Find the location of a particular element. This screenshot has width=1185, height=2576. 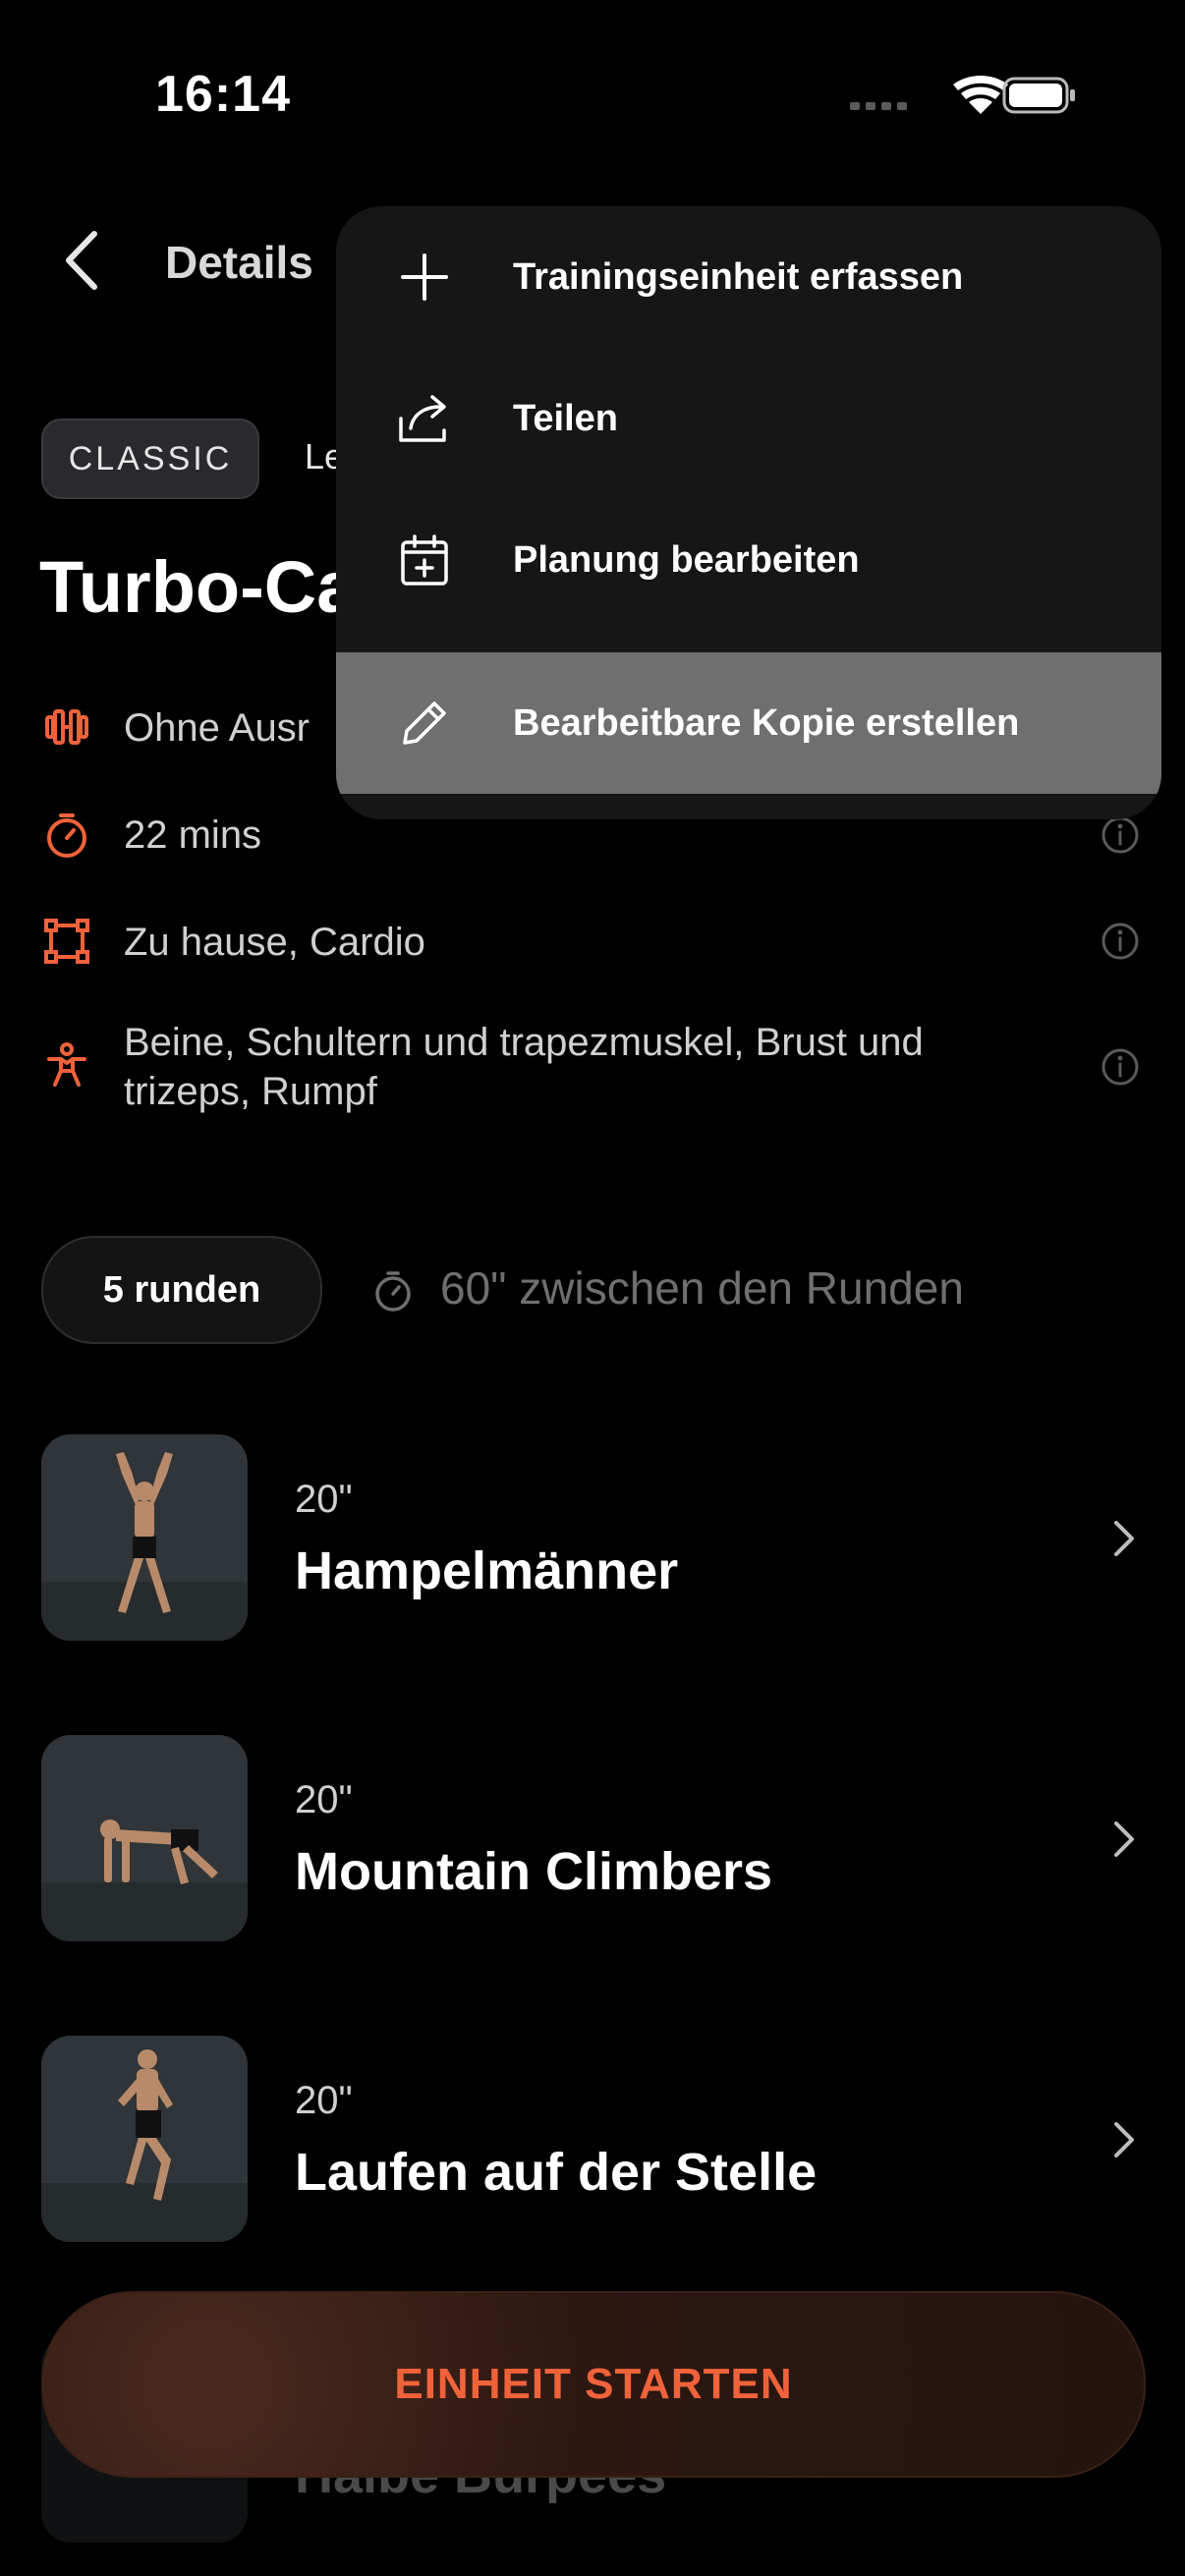

menu-item-share: Teilen is located at coordinates (749, 418).